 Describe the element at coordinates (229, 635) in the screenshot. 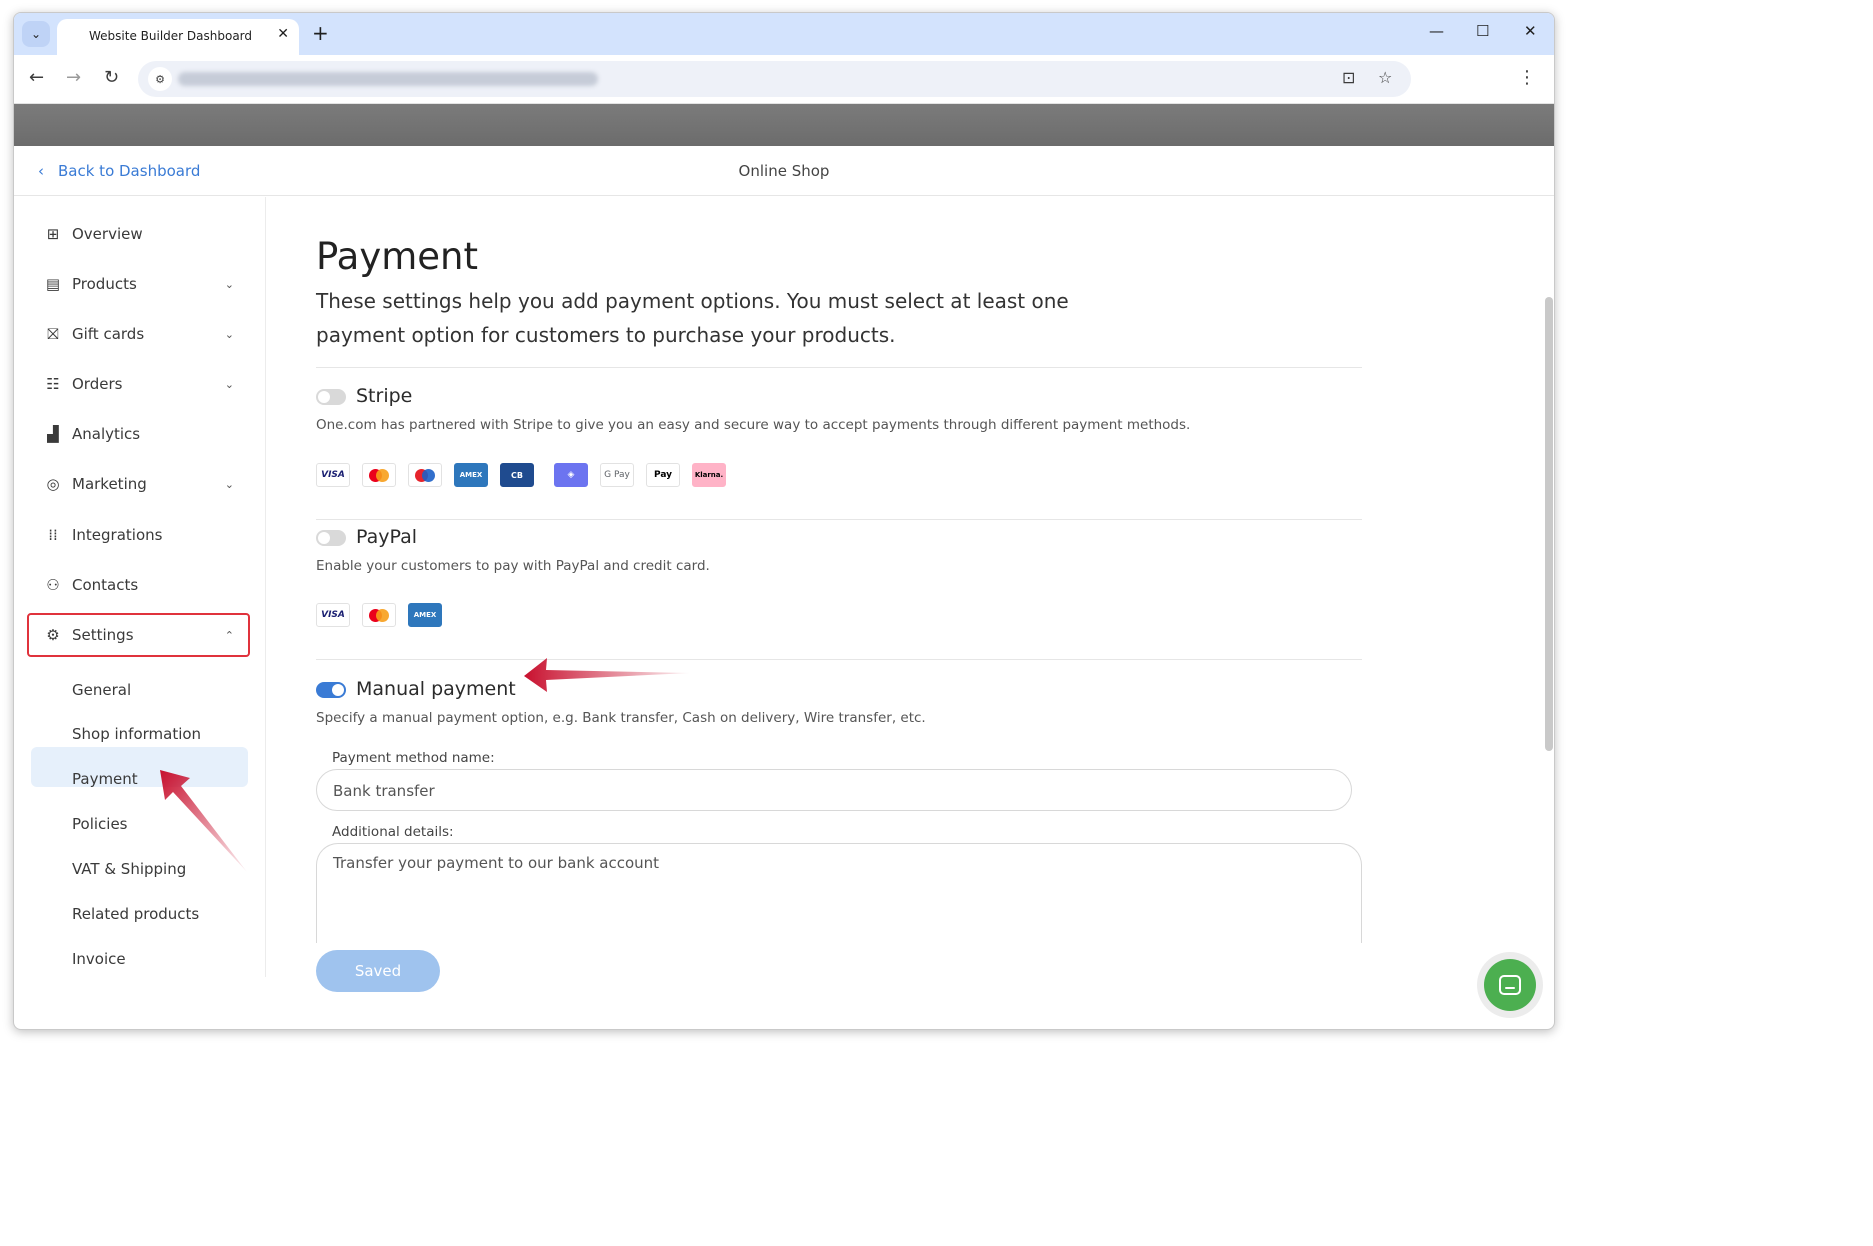

I see `chevron-up-icon: ⌃` at that location.